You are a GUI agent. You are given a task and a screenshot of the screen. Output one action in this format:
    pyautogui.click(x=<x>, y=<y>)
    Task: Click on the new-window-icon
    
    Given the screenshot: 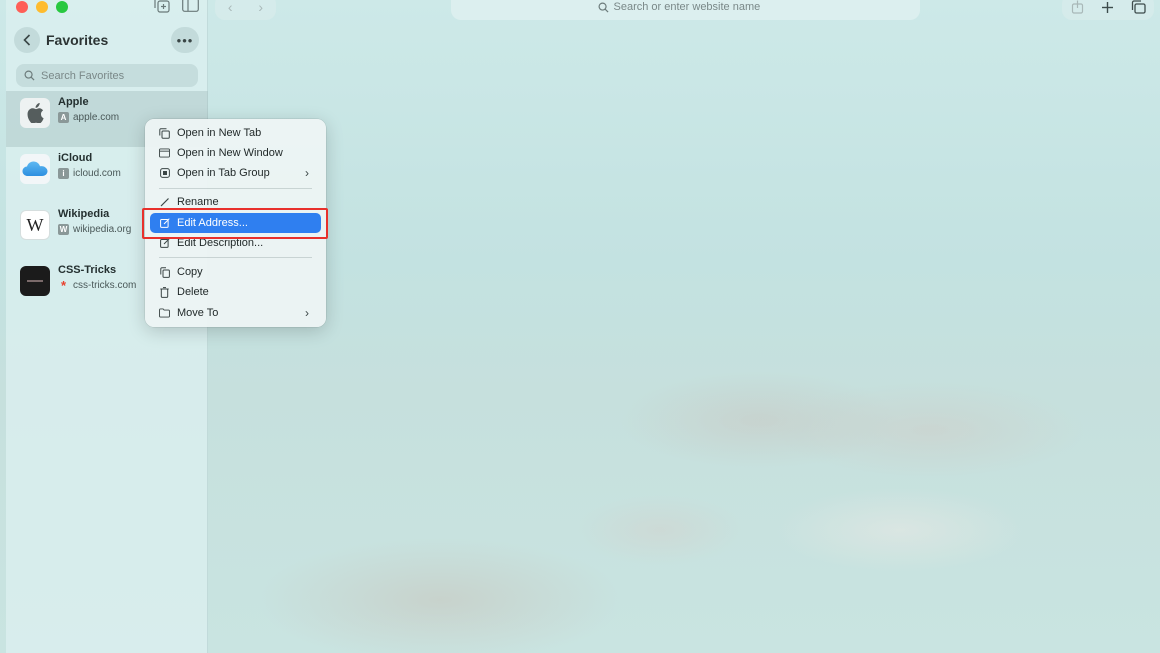 What is the action you would take?
    pyautogui.click(x=164, y=153)
    